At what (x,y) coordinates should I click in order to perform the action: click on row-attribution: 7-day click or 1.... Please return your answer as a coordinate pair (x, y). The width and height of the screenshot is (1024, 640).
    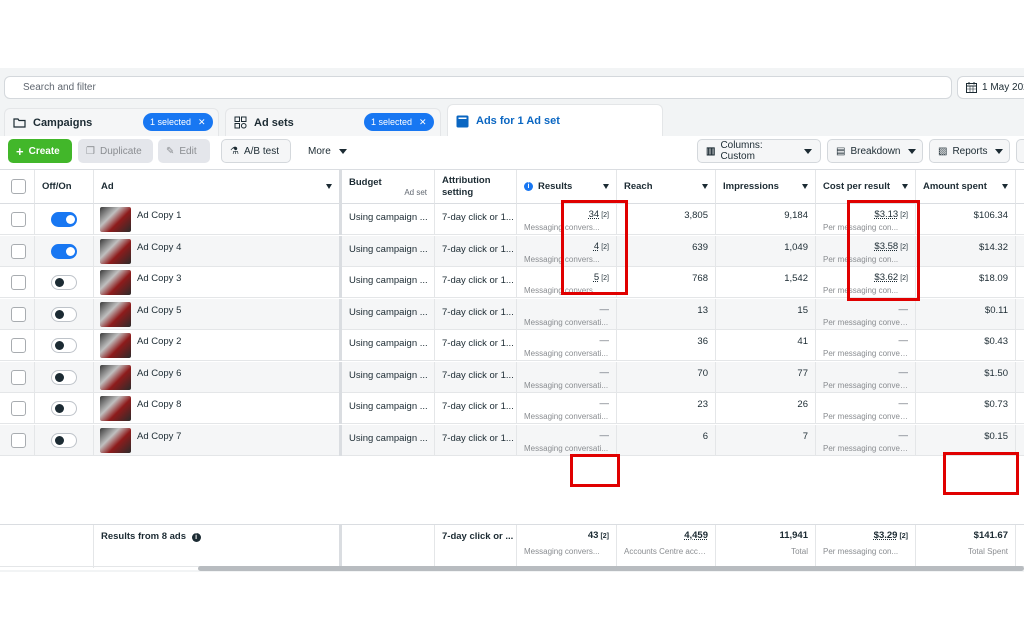
    Looking at the image, I should click on (476, 377).